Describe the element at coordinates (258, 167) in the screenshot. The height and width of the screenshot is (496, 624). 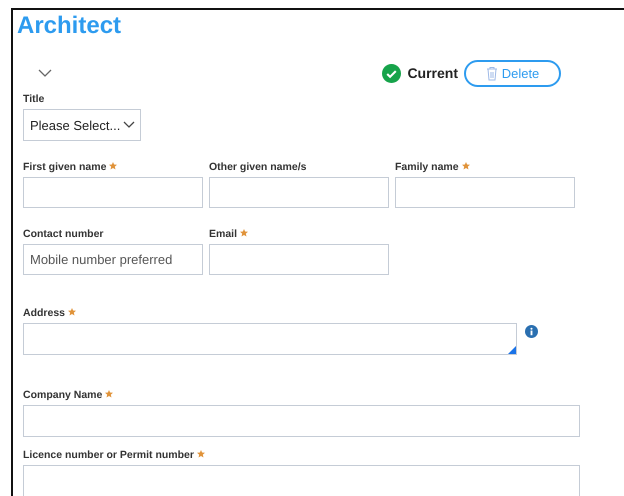
I see `field-label: Other given name/s` at that location.